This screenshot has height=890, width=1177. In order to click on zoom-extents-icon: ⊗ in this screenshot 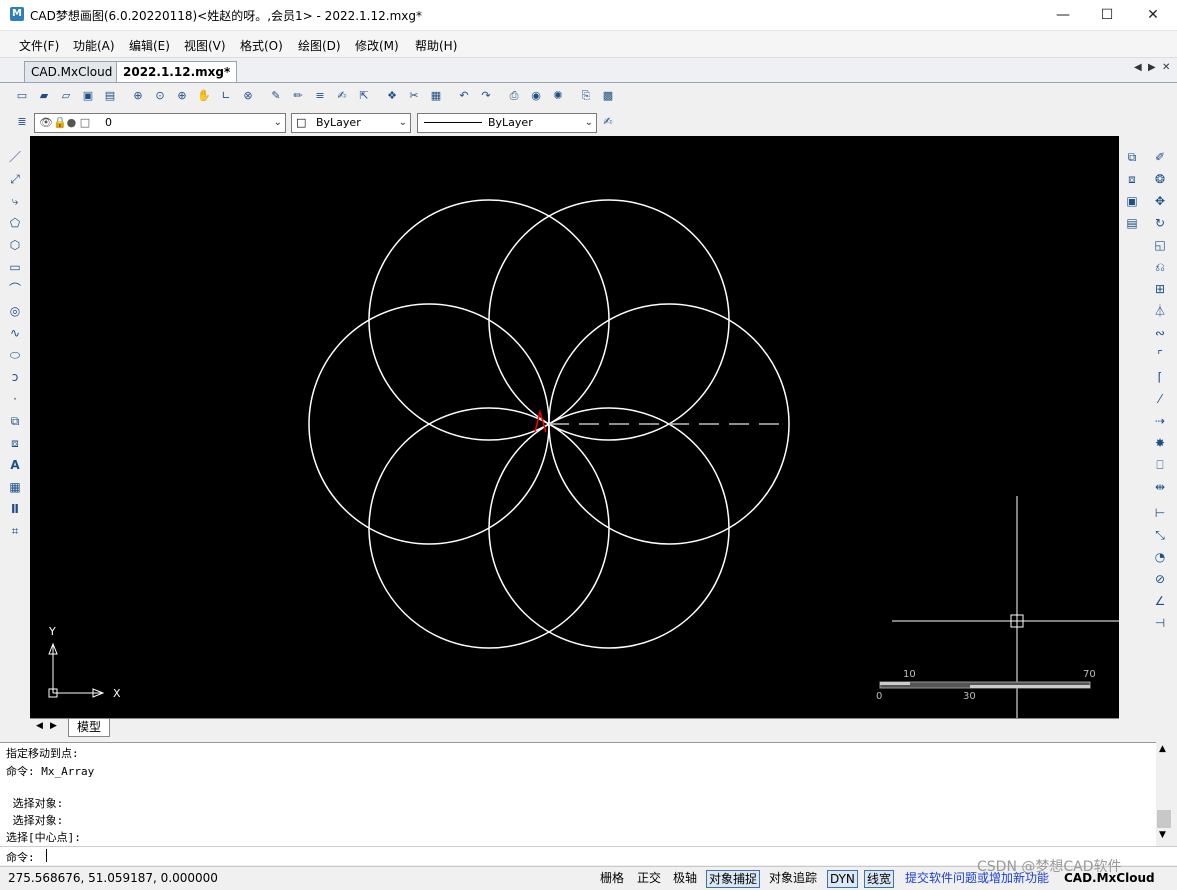, I will do `click(248, 96)`.